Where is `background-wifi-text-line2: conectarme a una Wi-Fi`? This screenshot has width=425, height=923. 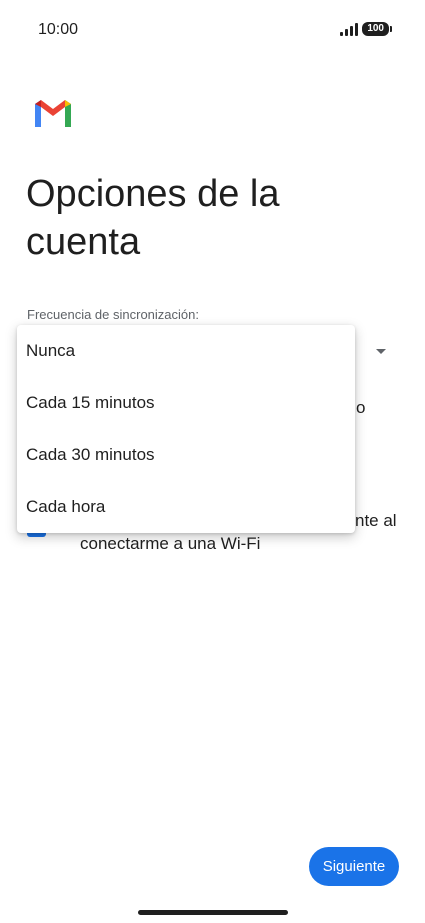
background-wifi-text-line2: conectarme a una Wi-Fi is located at coordinates (170, 543).